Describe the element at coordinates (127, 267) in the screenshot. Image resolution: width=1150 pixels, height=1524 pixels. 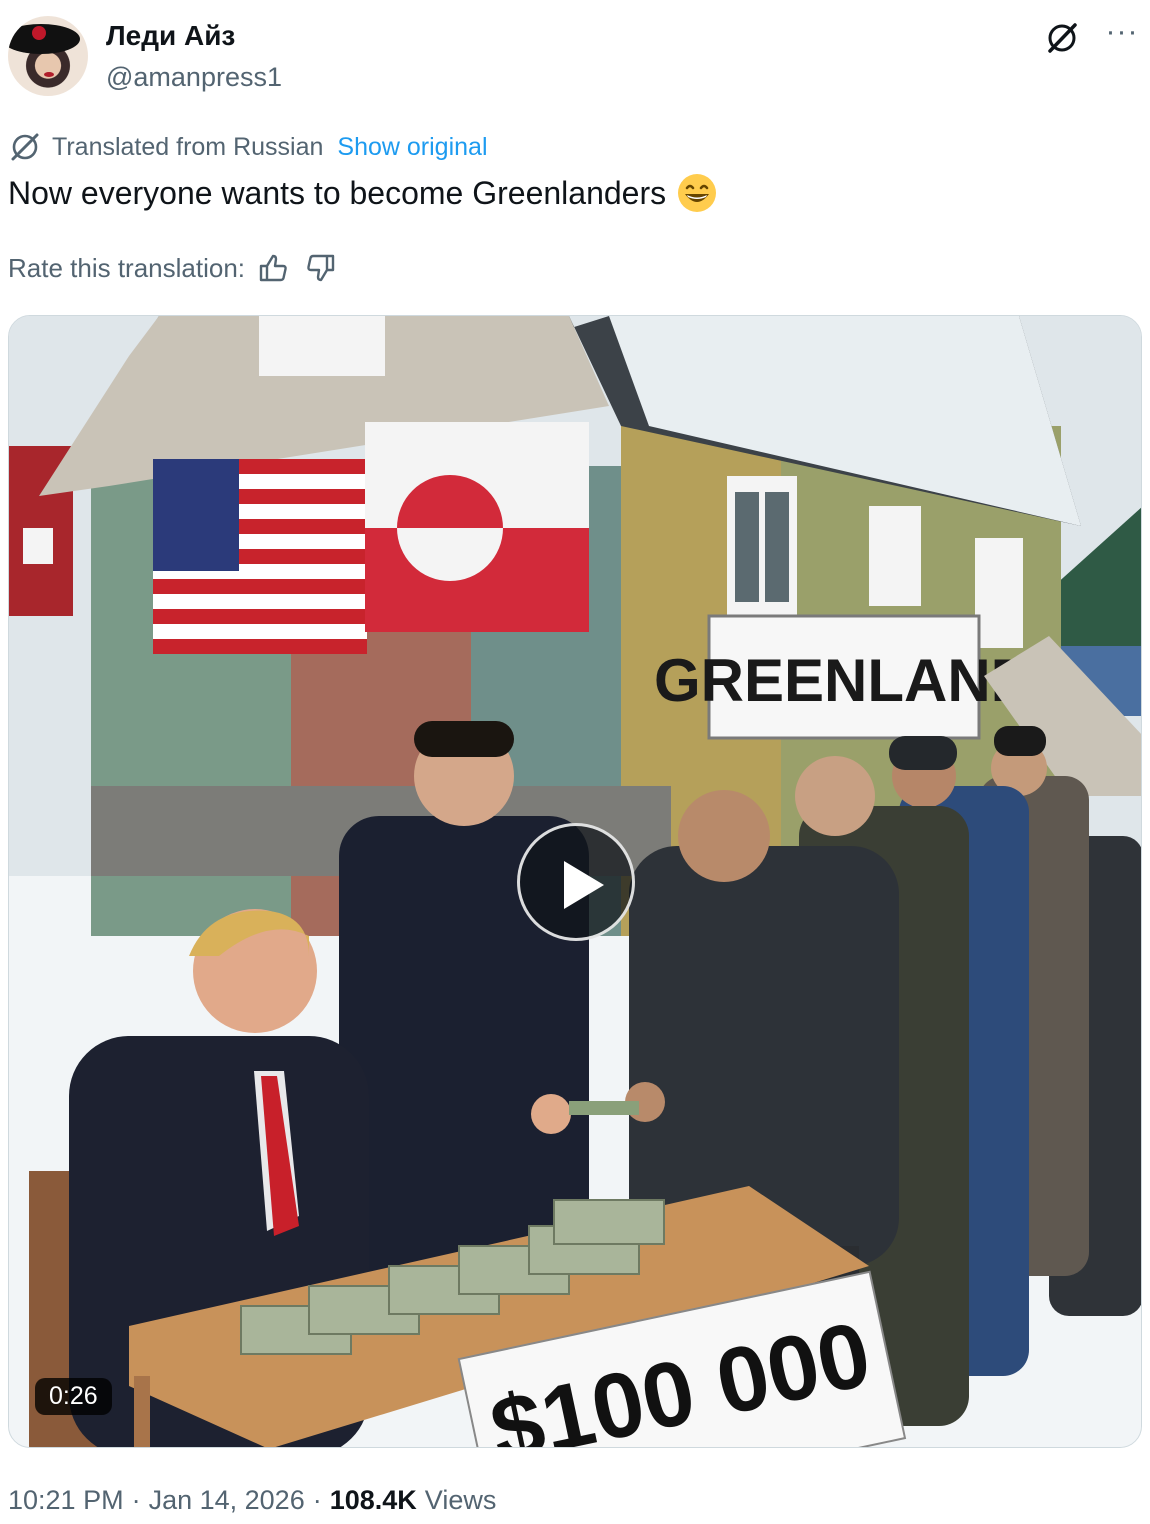
I see `rate-translation-label: Rate this translation:` at that location.